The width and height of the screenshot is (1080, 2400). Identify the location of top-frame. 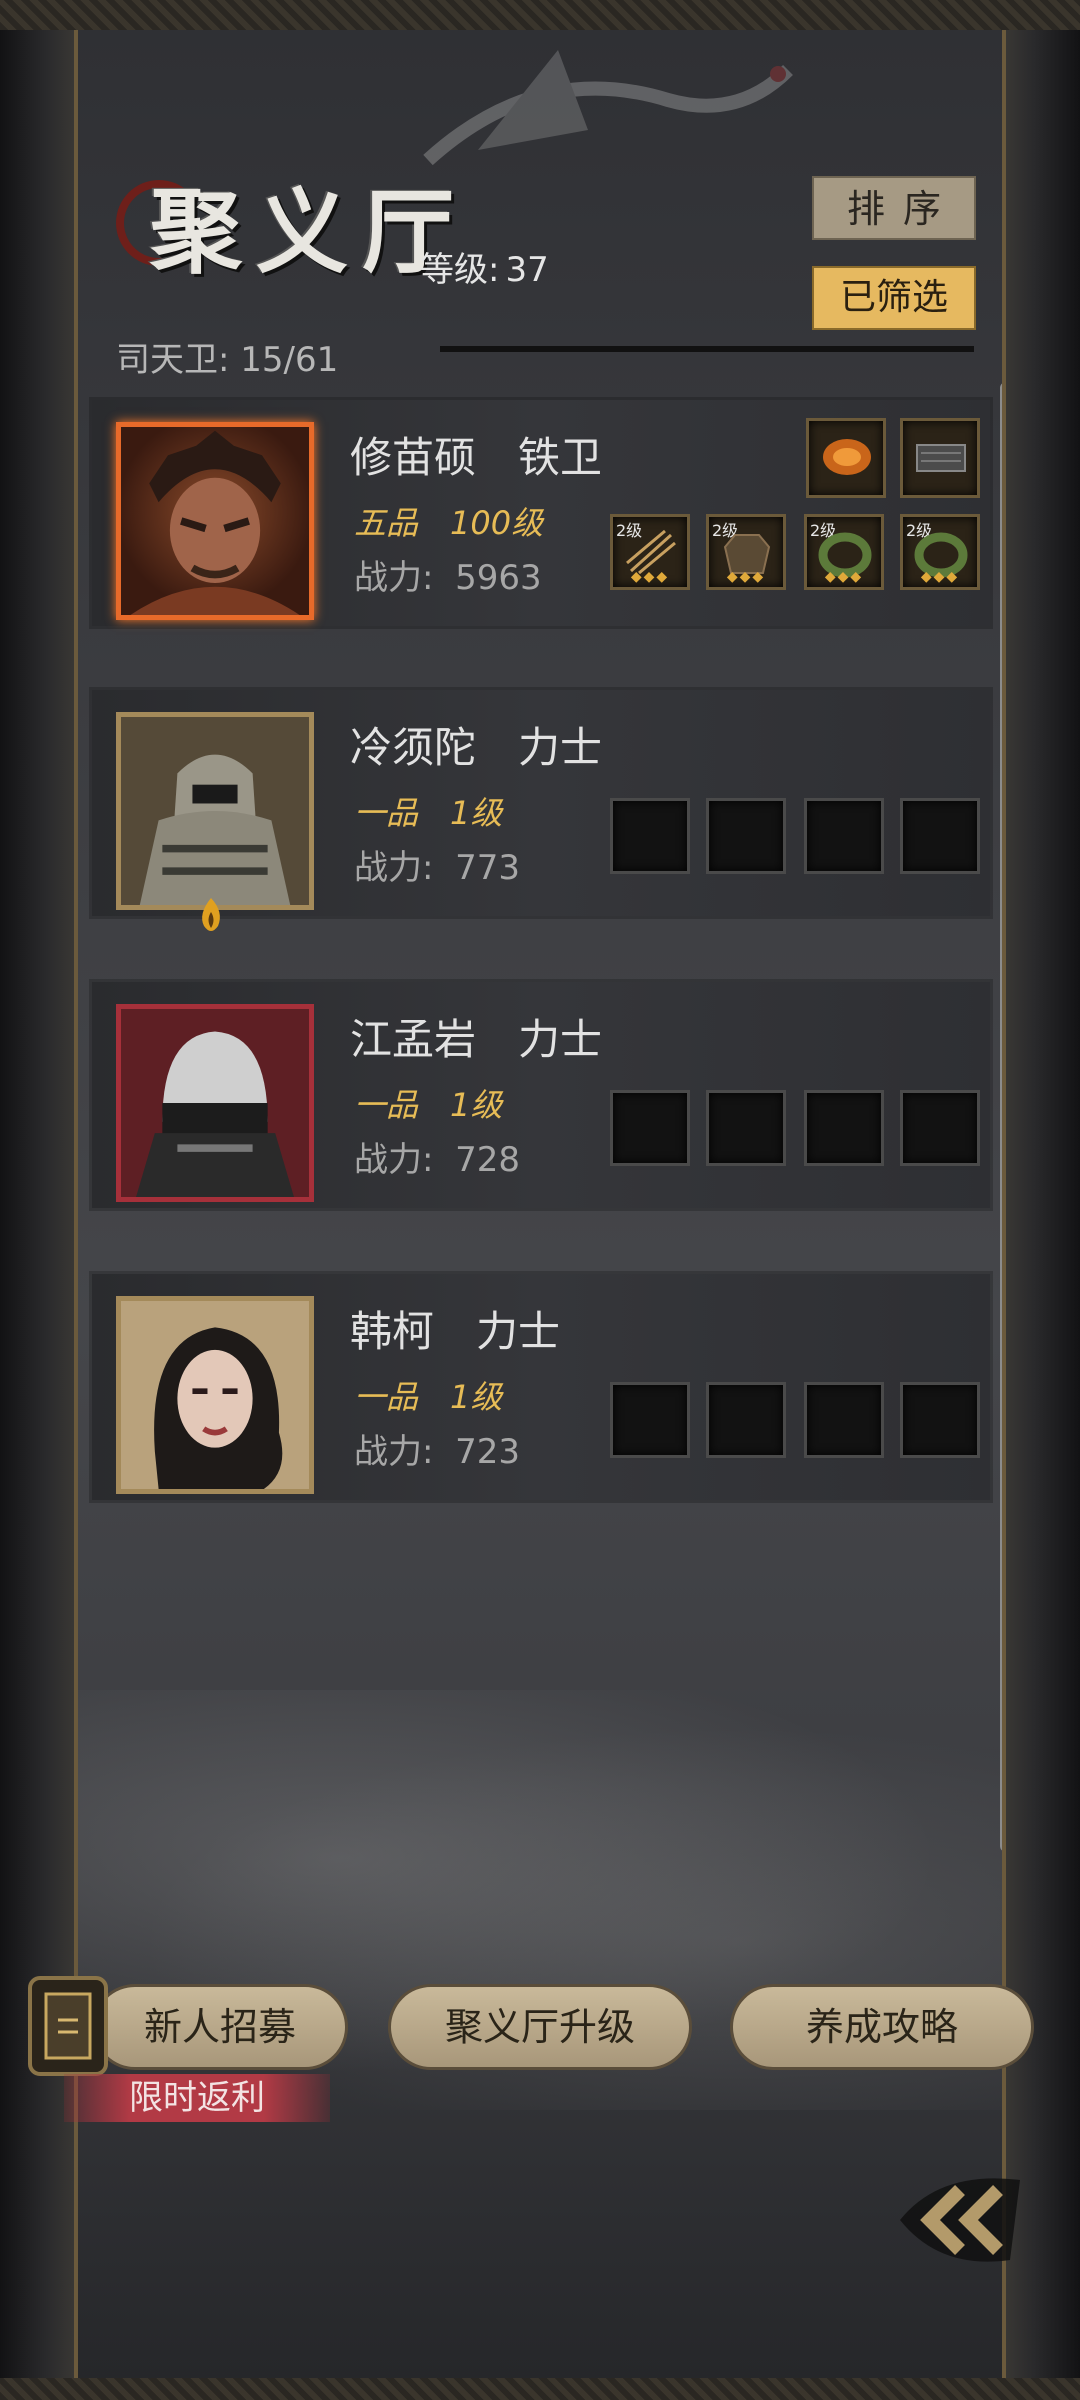
(540, 15).